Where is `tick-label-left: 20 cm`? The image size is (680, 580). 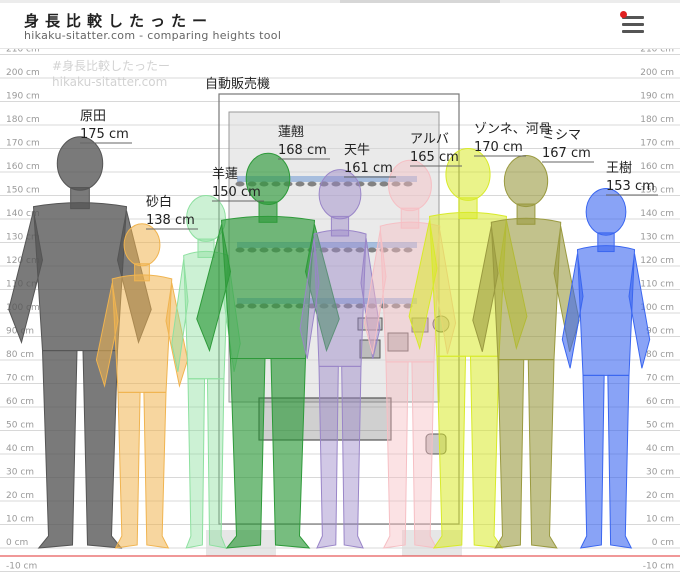
tick-label-left: 20 cm is located at coordinates (20, 496).